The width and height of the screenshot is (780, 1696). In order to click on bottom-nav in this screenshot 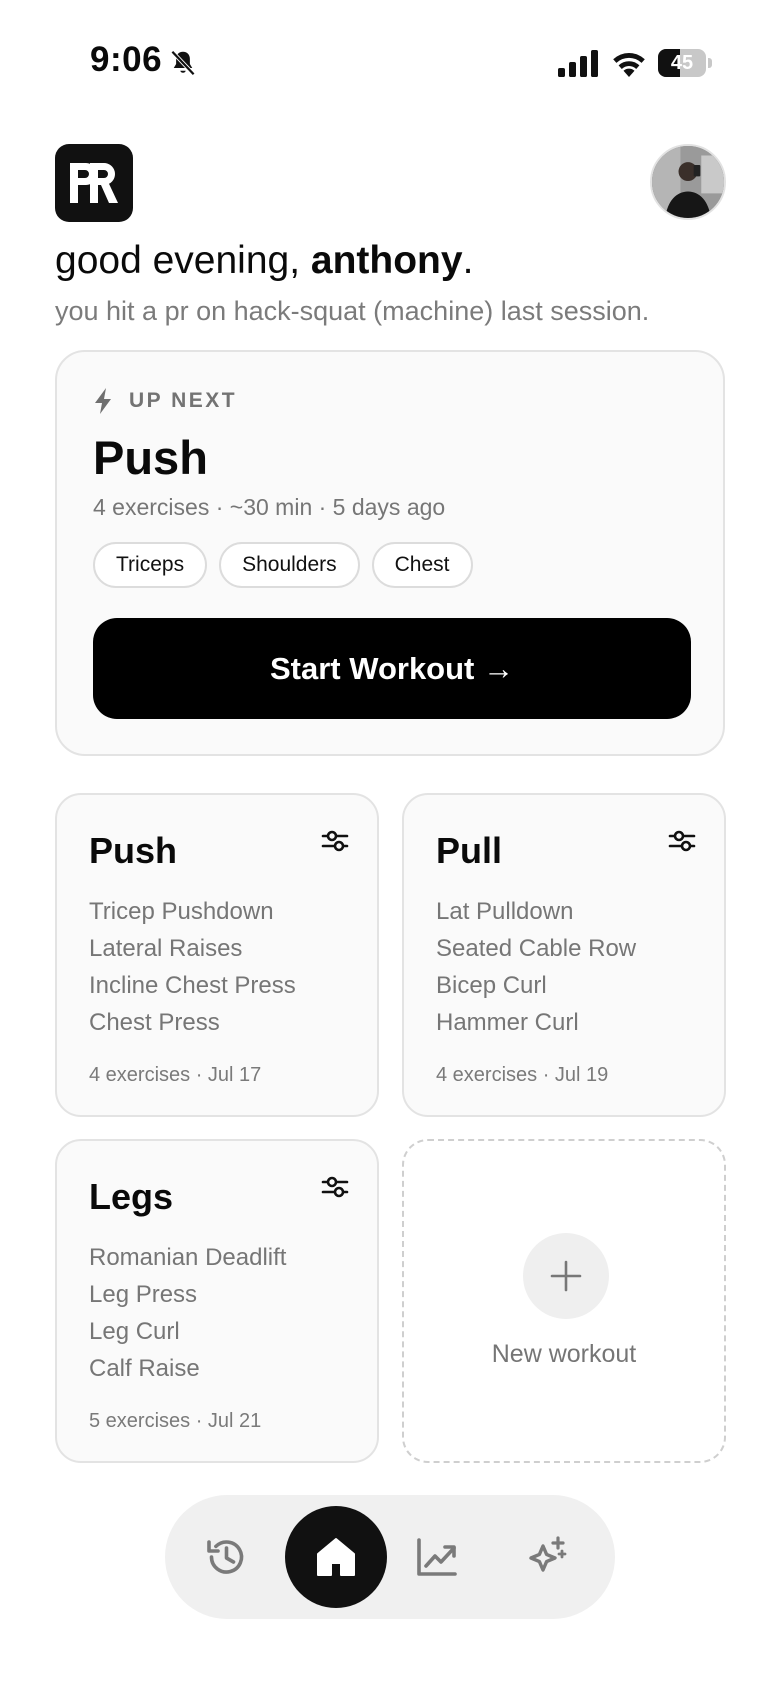, I will do `click(390, 1557)`.